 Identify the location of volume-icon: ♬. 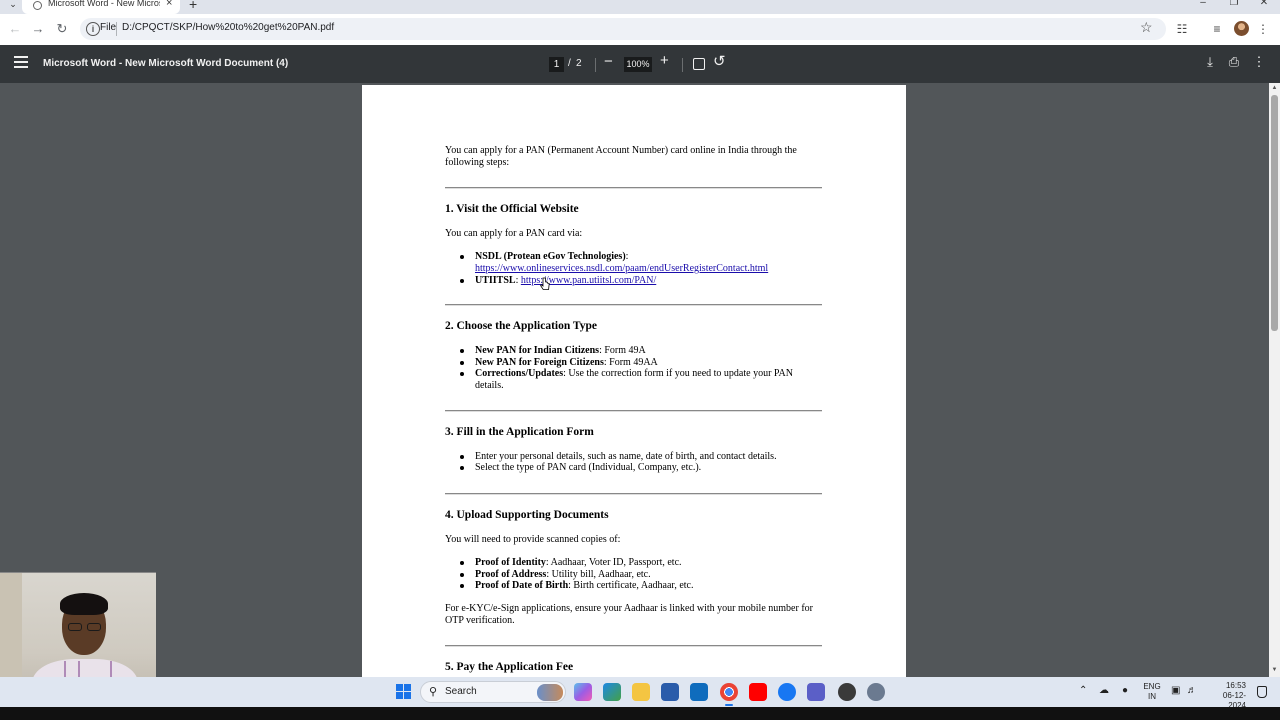
(1192, 690).